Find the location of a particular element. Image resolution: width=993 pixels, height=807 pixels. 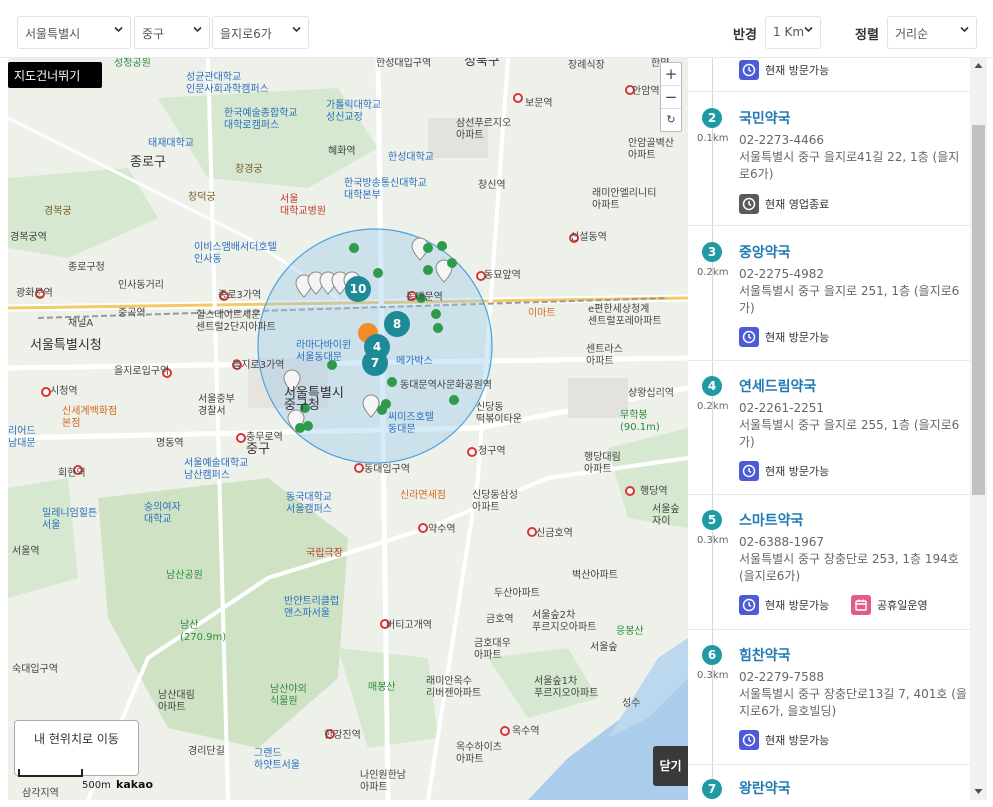

map-label: 채널A is located at coordinates (81, 323).